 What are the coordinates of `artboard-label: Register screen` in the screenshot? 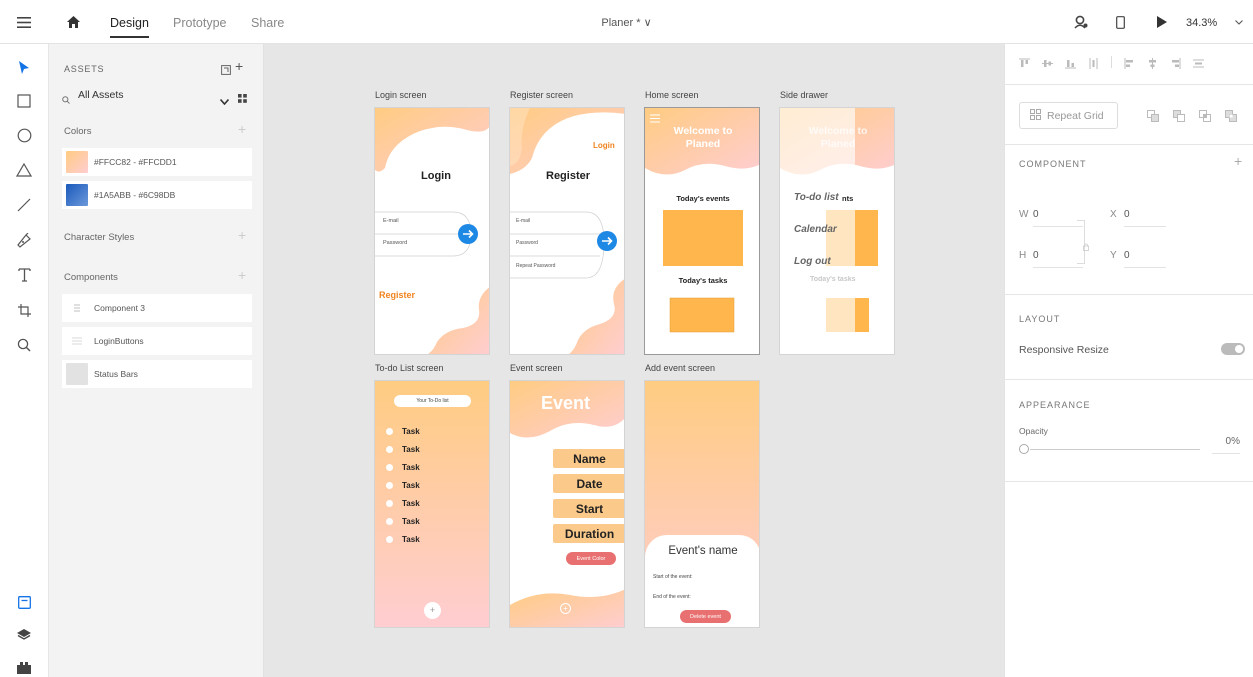 It's located at (541, 95).